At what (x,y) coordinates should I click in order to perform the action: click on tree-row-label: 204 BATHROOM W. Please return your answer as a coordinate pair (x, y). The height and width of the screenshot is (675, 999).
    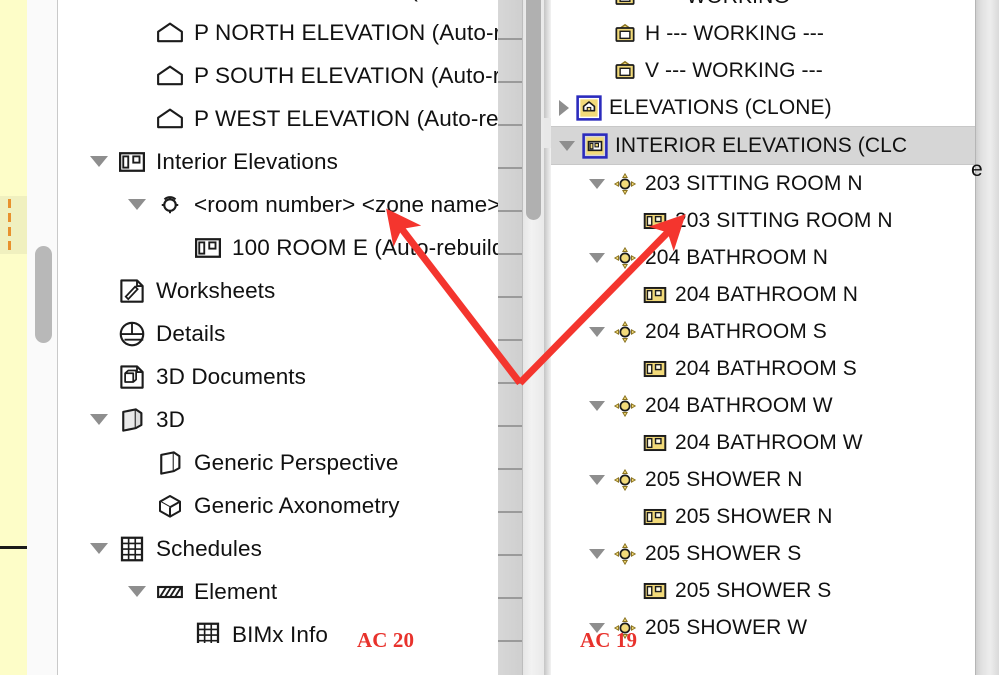
    Looking at the image, I should click on (739, 405).